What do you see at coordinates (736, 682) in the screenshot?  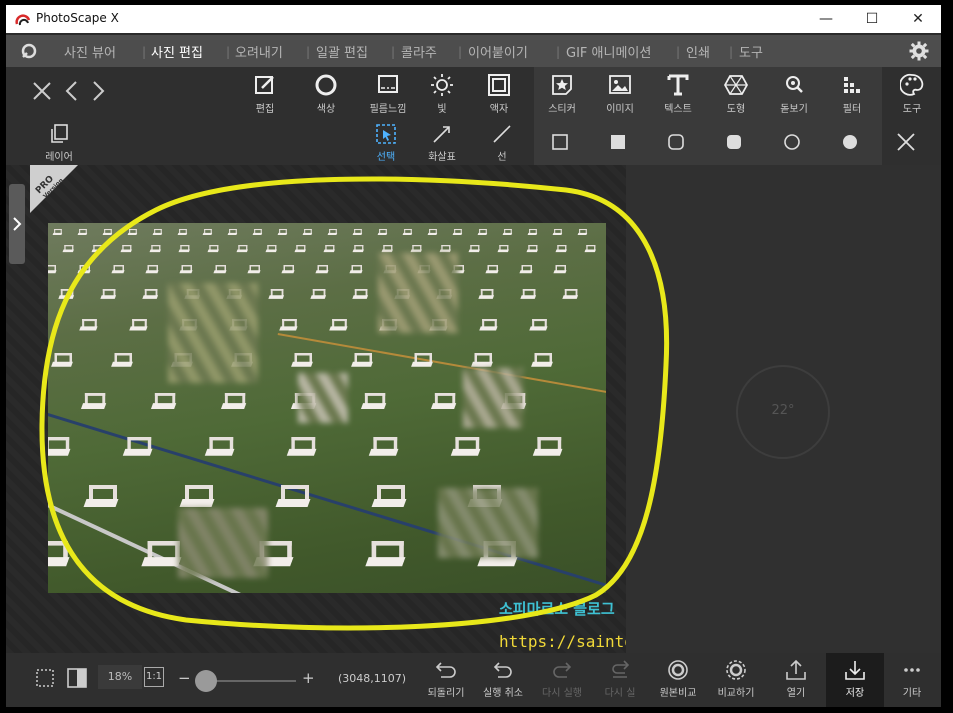 I see `compare-button: 비교하기` at bounding box center [736, 682].